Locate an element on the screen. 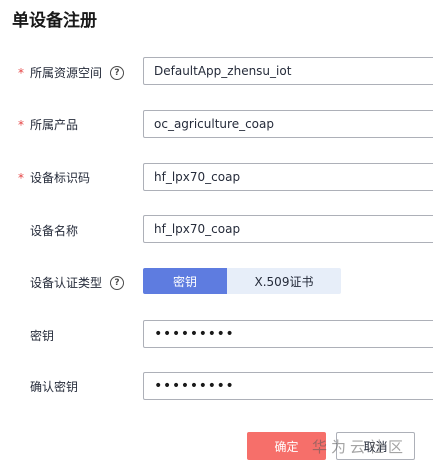  node-id-input: hf_lpx70_coap is located at coordinates (288, 177).